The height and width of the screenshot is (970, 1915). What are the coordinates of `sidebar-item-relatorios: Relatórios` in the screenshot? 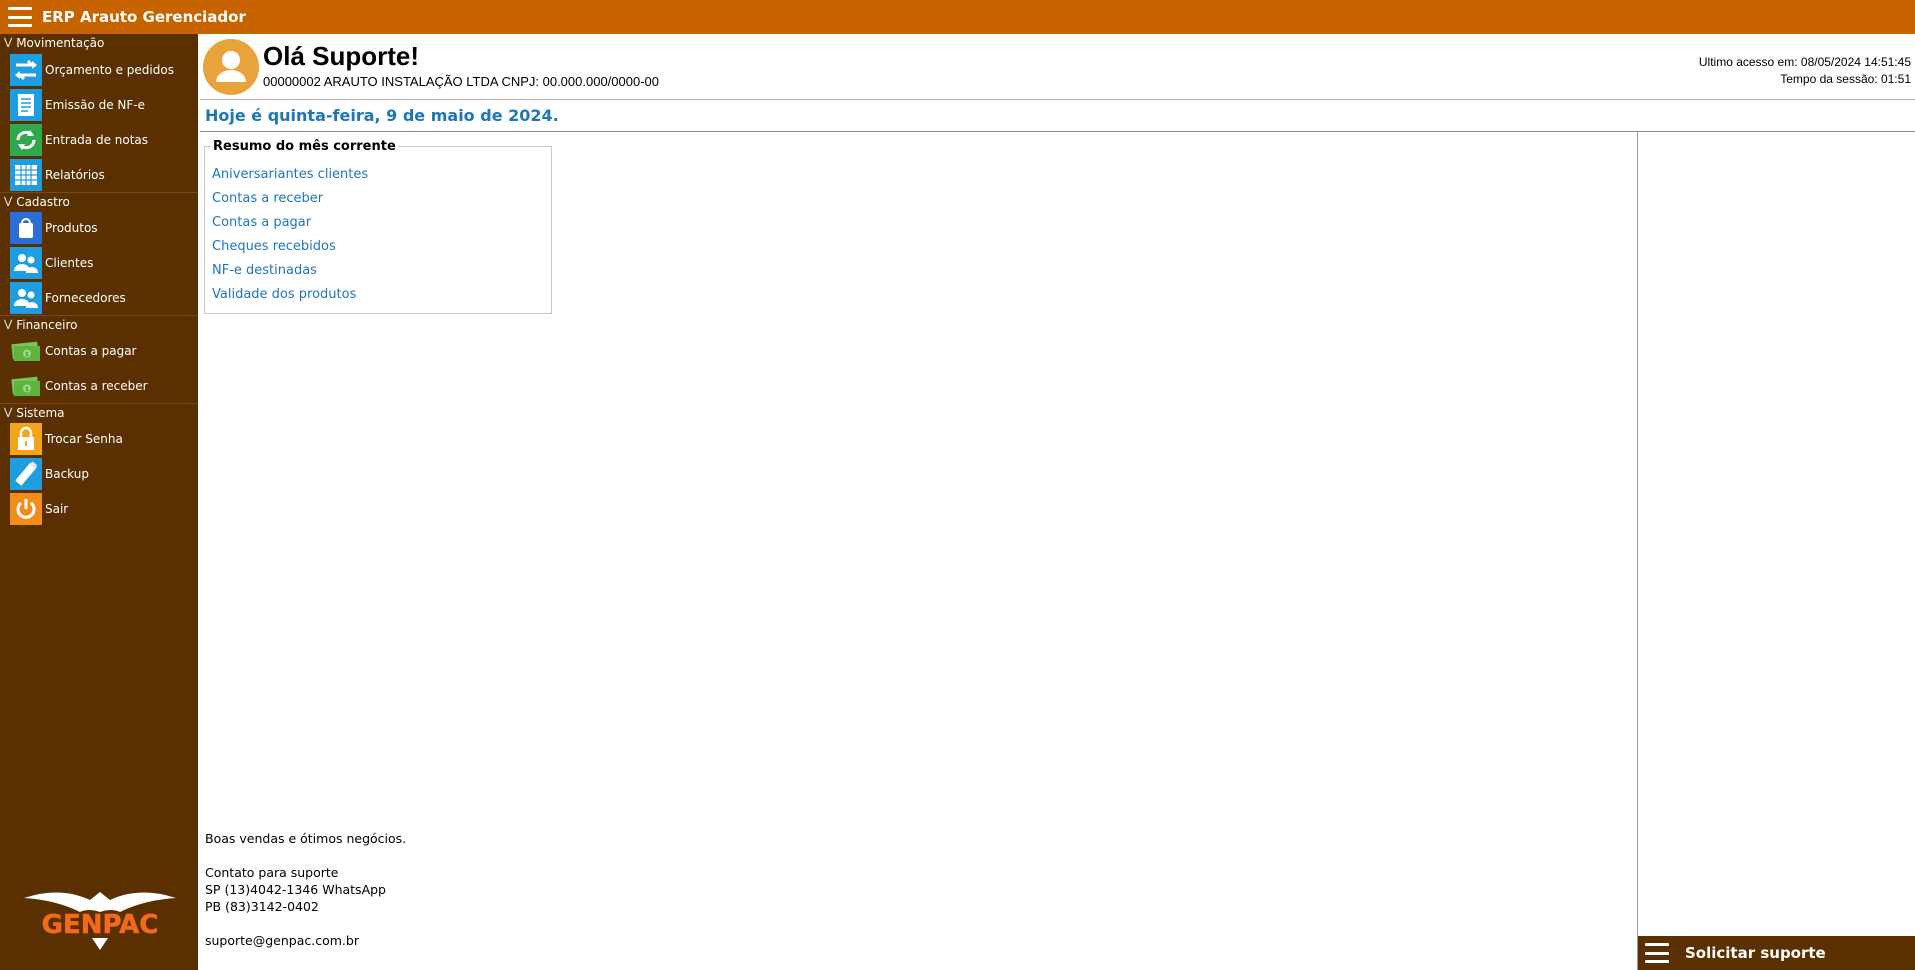 It's located at (99, 174).